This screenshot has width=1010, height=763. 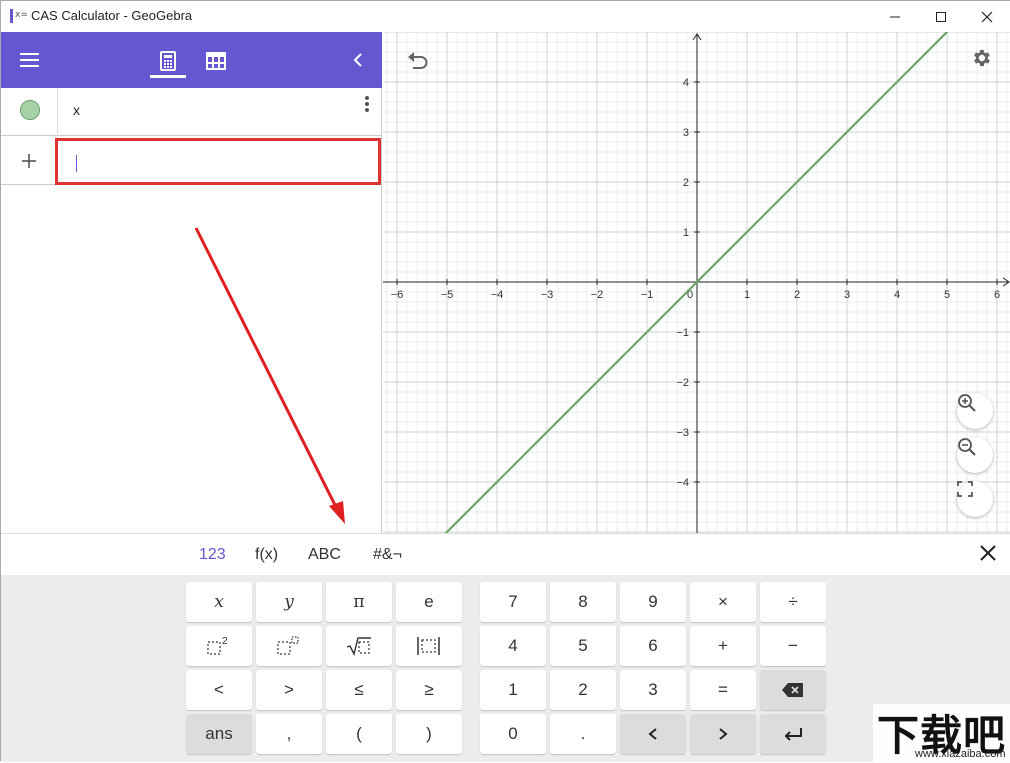 I want to click on x-tick-label: 5, so click(x=947, y=295).